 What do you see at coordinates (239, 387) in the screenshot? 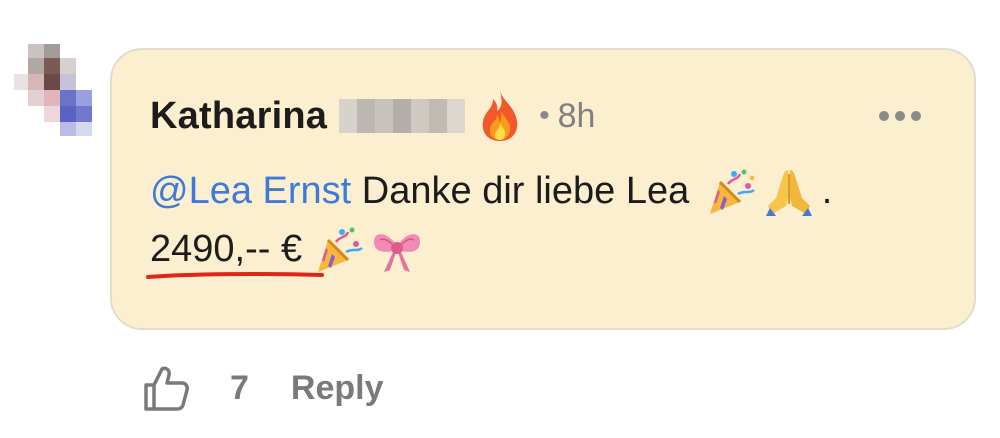
I see `like-count: 7` at bounding box center [239, 387].